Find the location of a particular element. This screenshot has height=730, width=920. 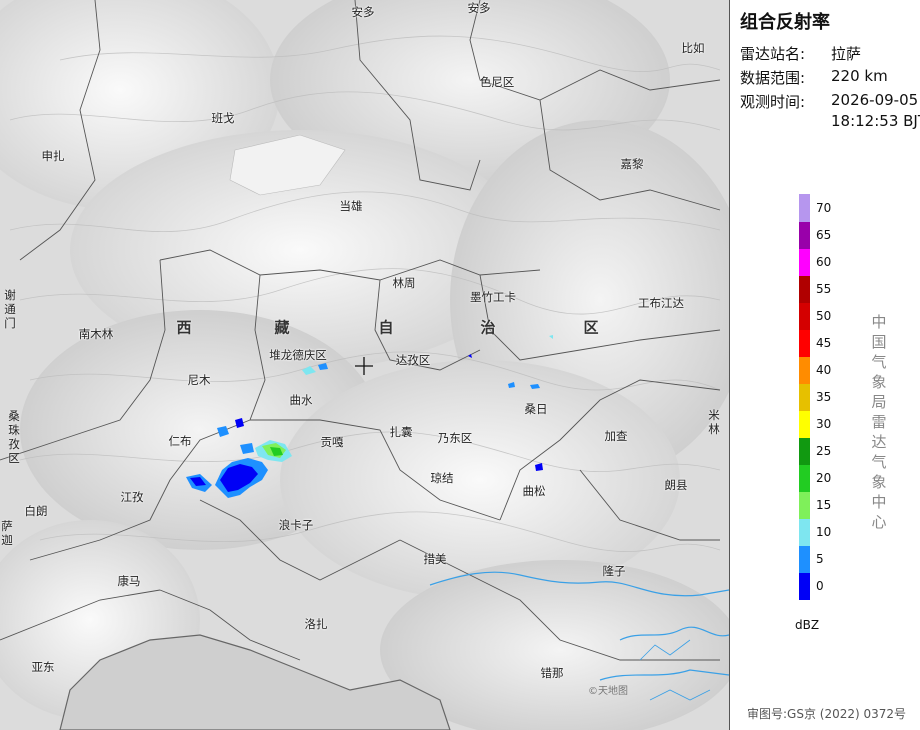

range-label: 数据范围: is located at coordinates (773, 78).